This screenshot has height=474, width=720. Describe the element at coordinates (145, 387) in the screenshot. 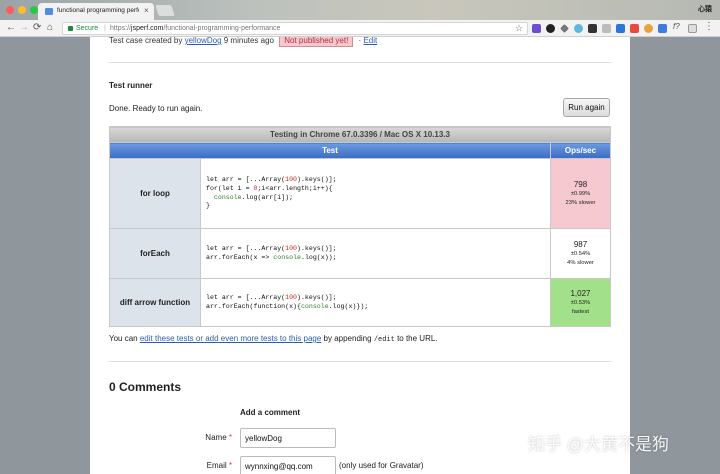

I see `comments-heading: 0 Comments` at that location.